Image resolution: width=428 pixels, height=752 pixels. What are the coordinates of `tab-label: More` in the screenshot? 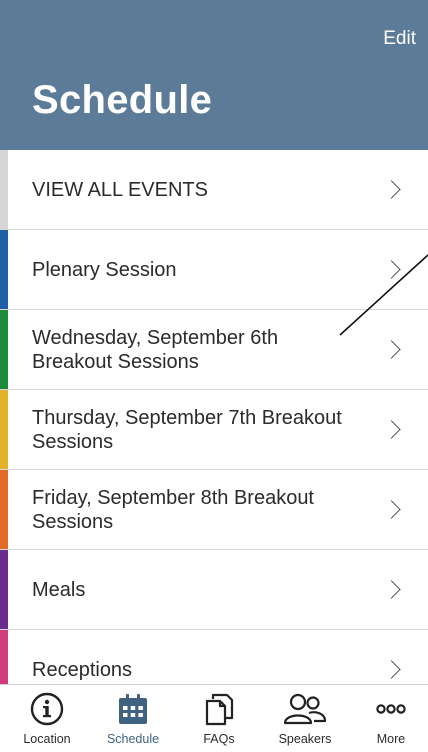 It's located at (391, 739).